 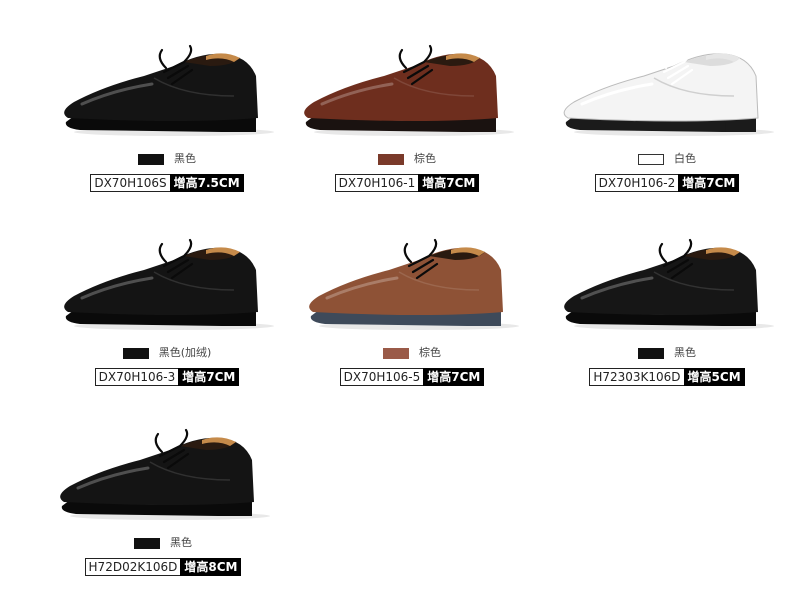 What do you see at coordinates (206, 183) in the screenshot?
I see `height-badge: 增高7.5CM` at bounding box center [206, 183].